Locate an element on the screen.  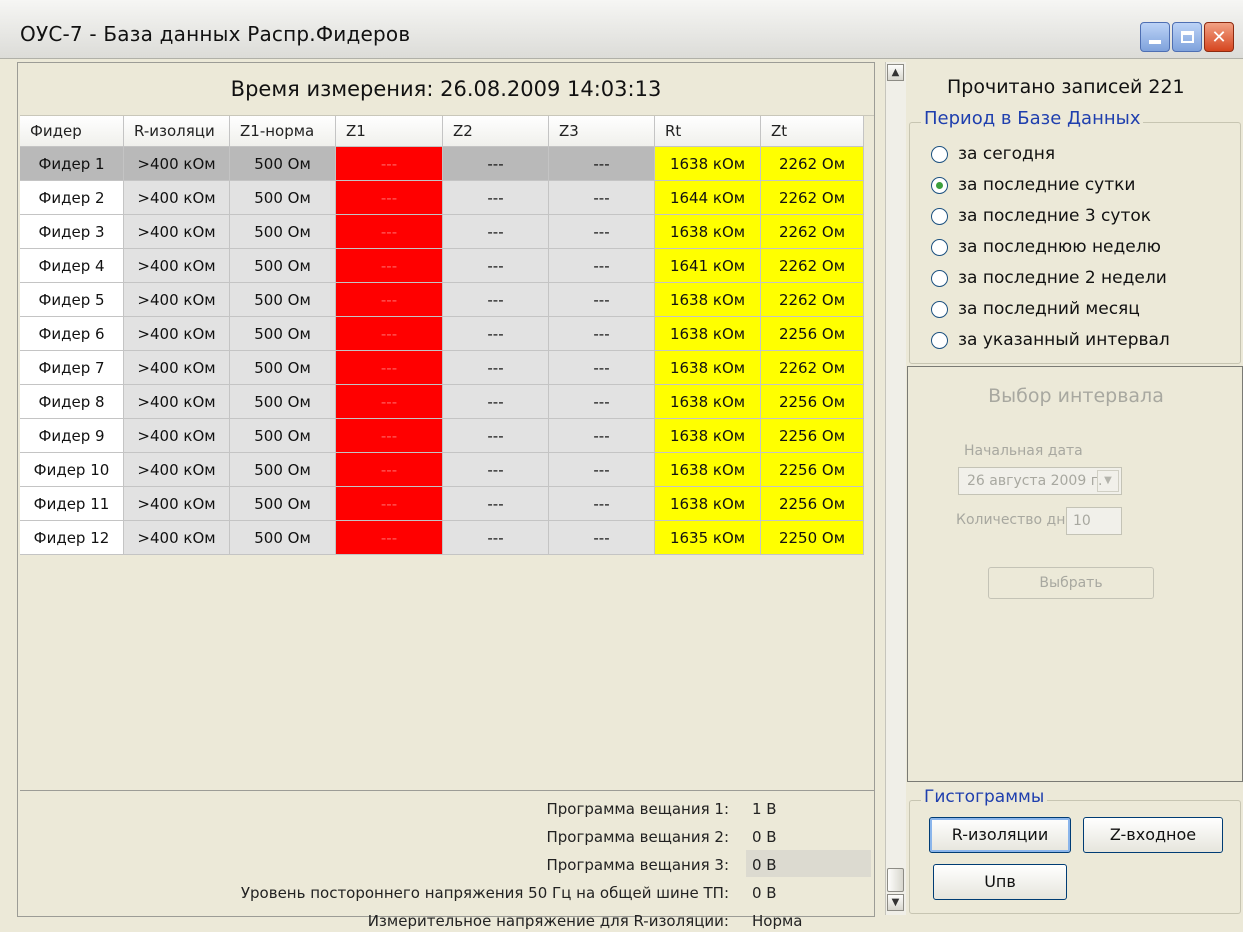
column-header: R-изоляци is located at coordinates (177, 131).